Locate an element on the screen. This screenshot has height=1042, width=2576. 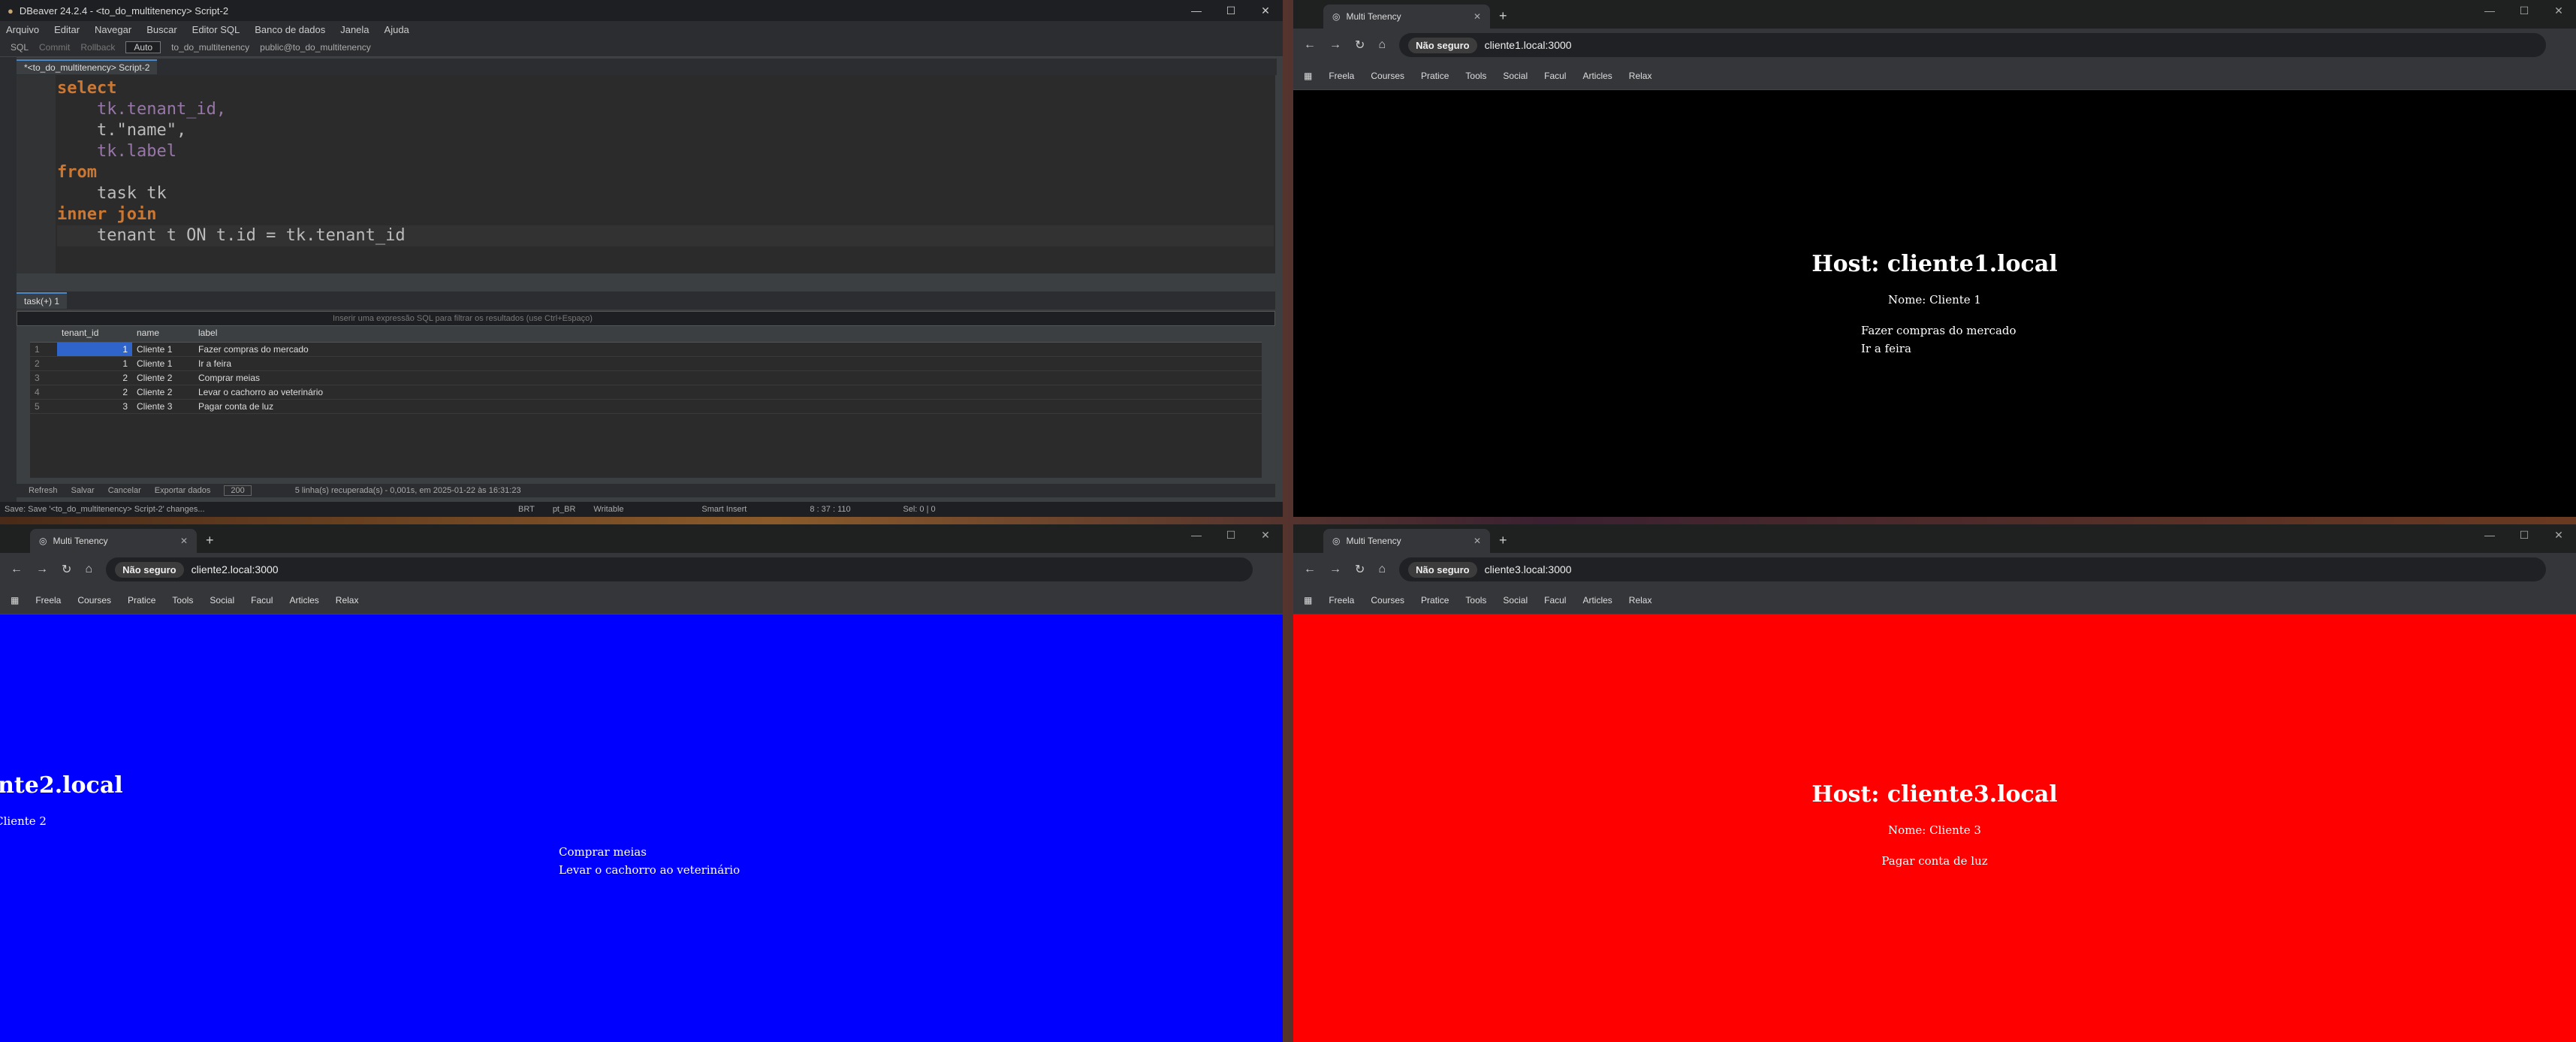
address-bar: Não seguro cliente3.local:3000 is located at coordinates (1972, 569).